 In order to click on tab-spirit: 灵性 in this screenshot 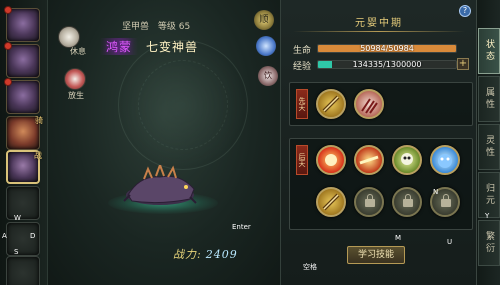, I will do `click(489, 147)`.